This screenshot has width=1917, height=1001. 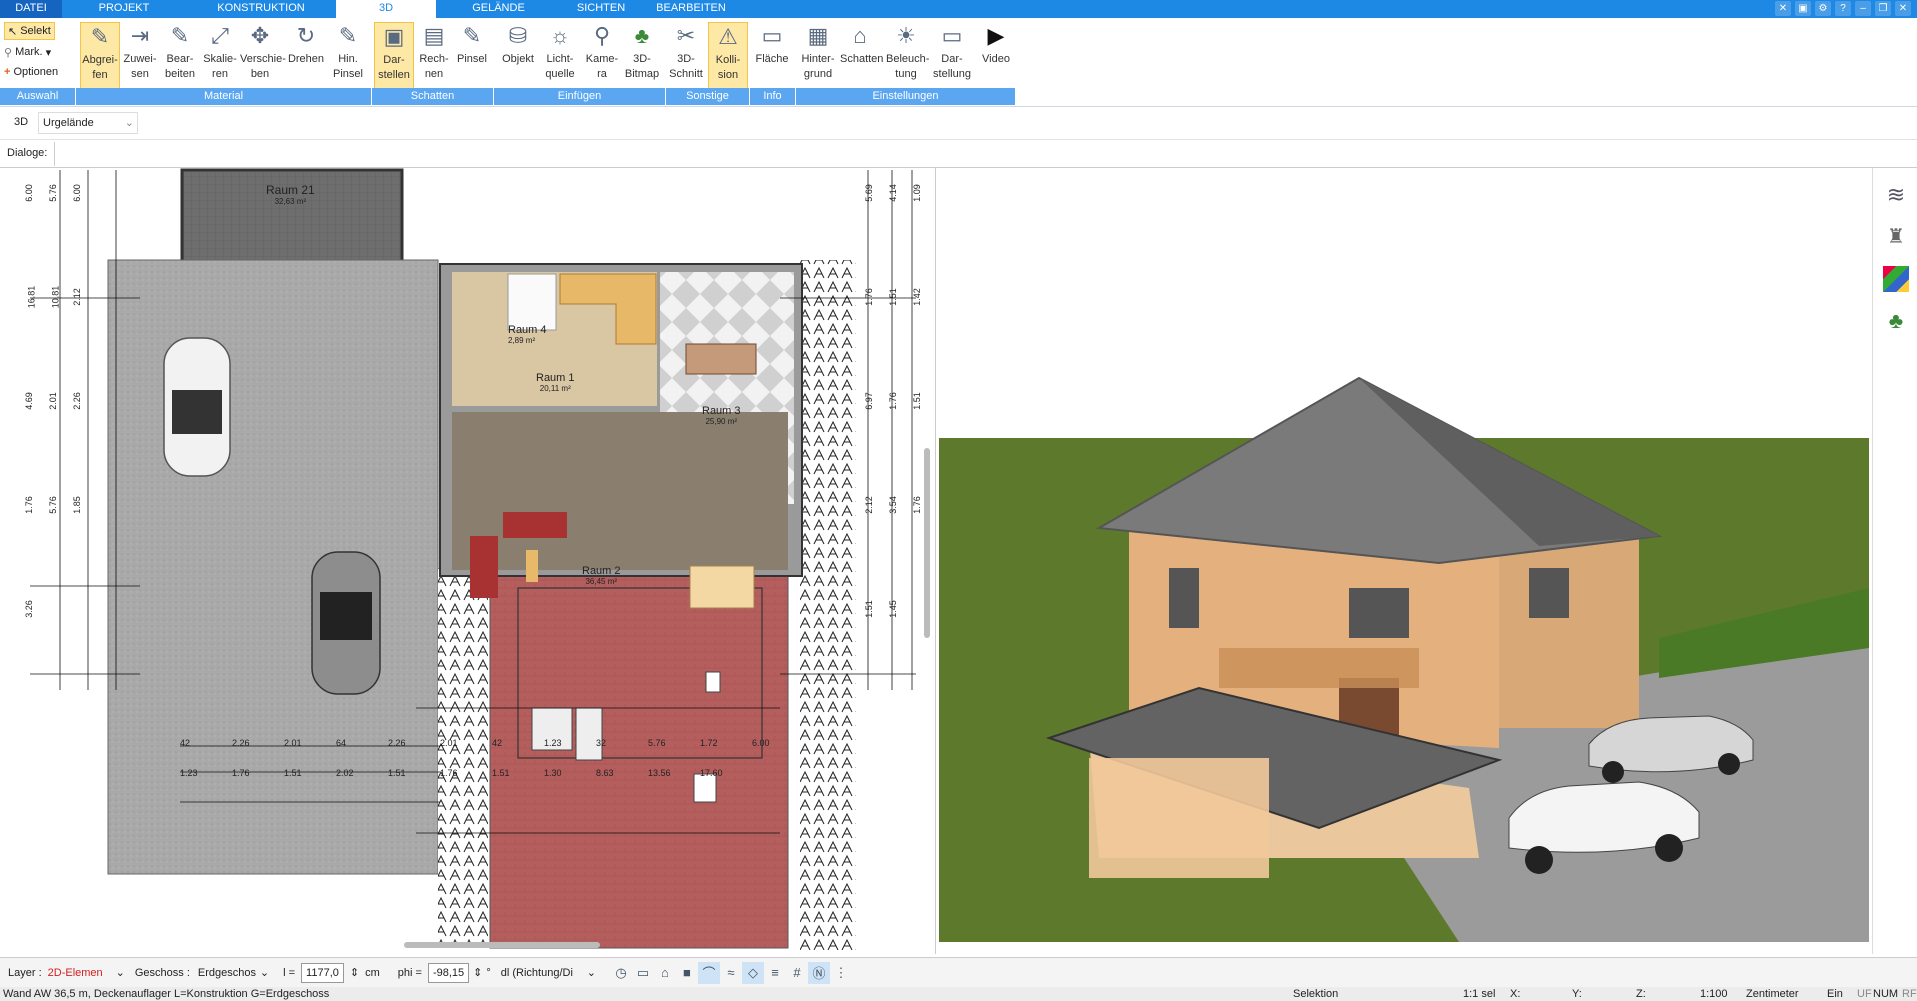 What do you see at coordinates (818, 972) in the screenshot?
I see `north-icon: Ⓝ` at bounding box center [818, 972].